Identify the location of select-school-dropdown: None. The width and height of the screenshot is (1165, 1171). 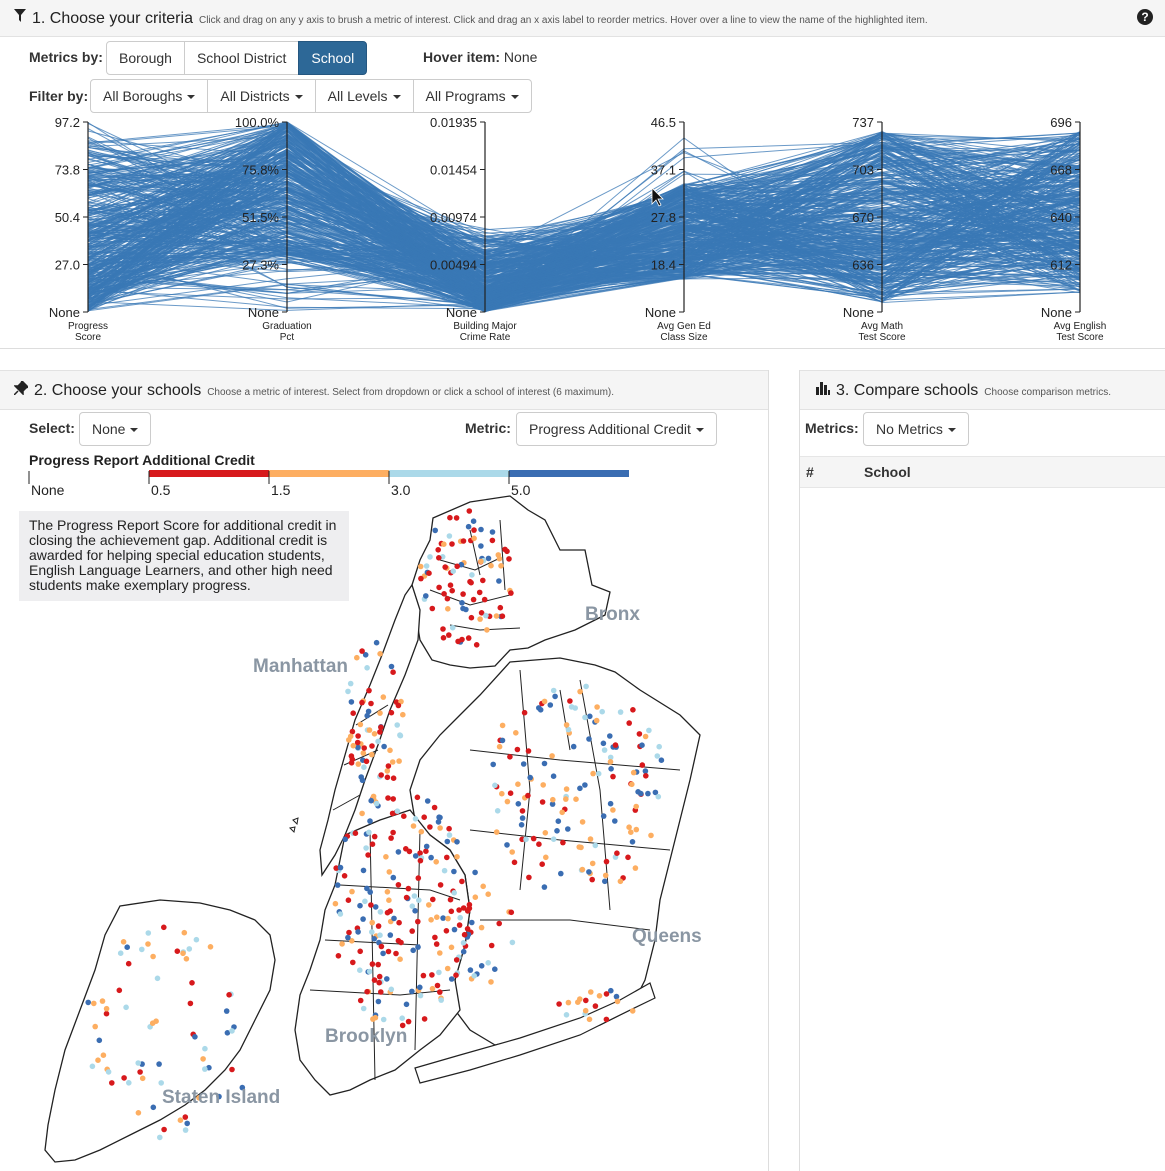
(115, 429).